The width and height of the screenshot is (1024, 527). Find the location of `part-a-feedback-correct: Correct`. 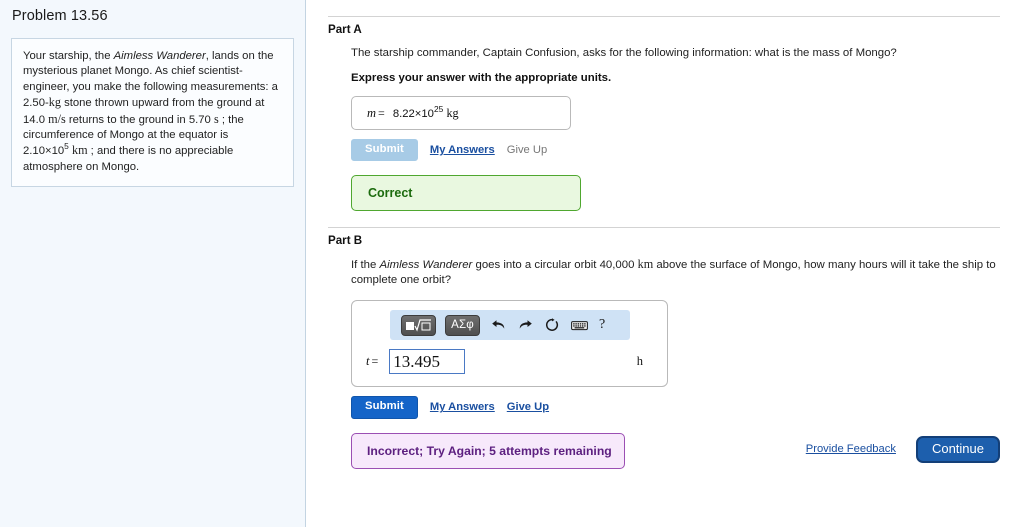

part-a-feedback-correct: Correct is located at coordinates (466, 193).